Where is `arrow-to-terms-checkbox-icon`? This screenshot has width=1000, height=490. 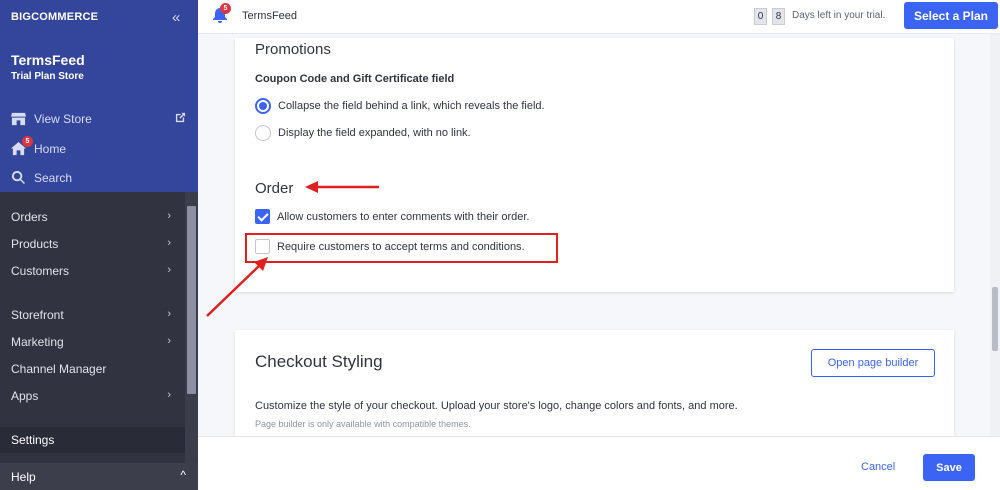 arrow-to-terms-checkbox-icon is located at coordinates (237, 287).